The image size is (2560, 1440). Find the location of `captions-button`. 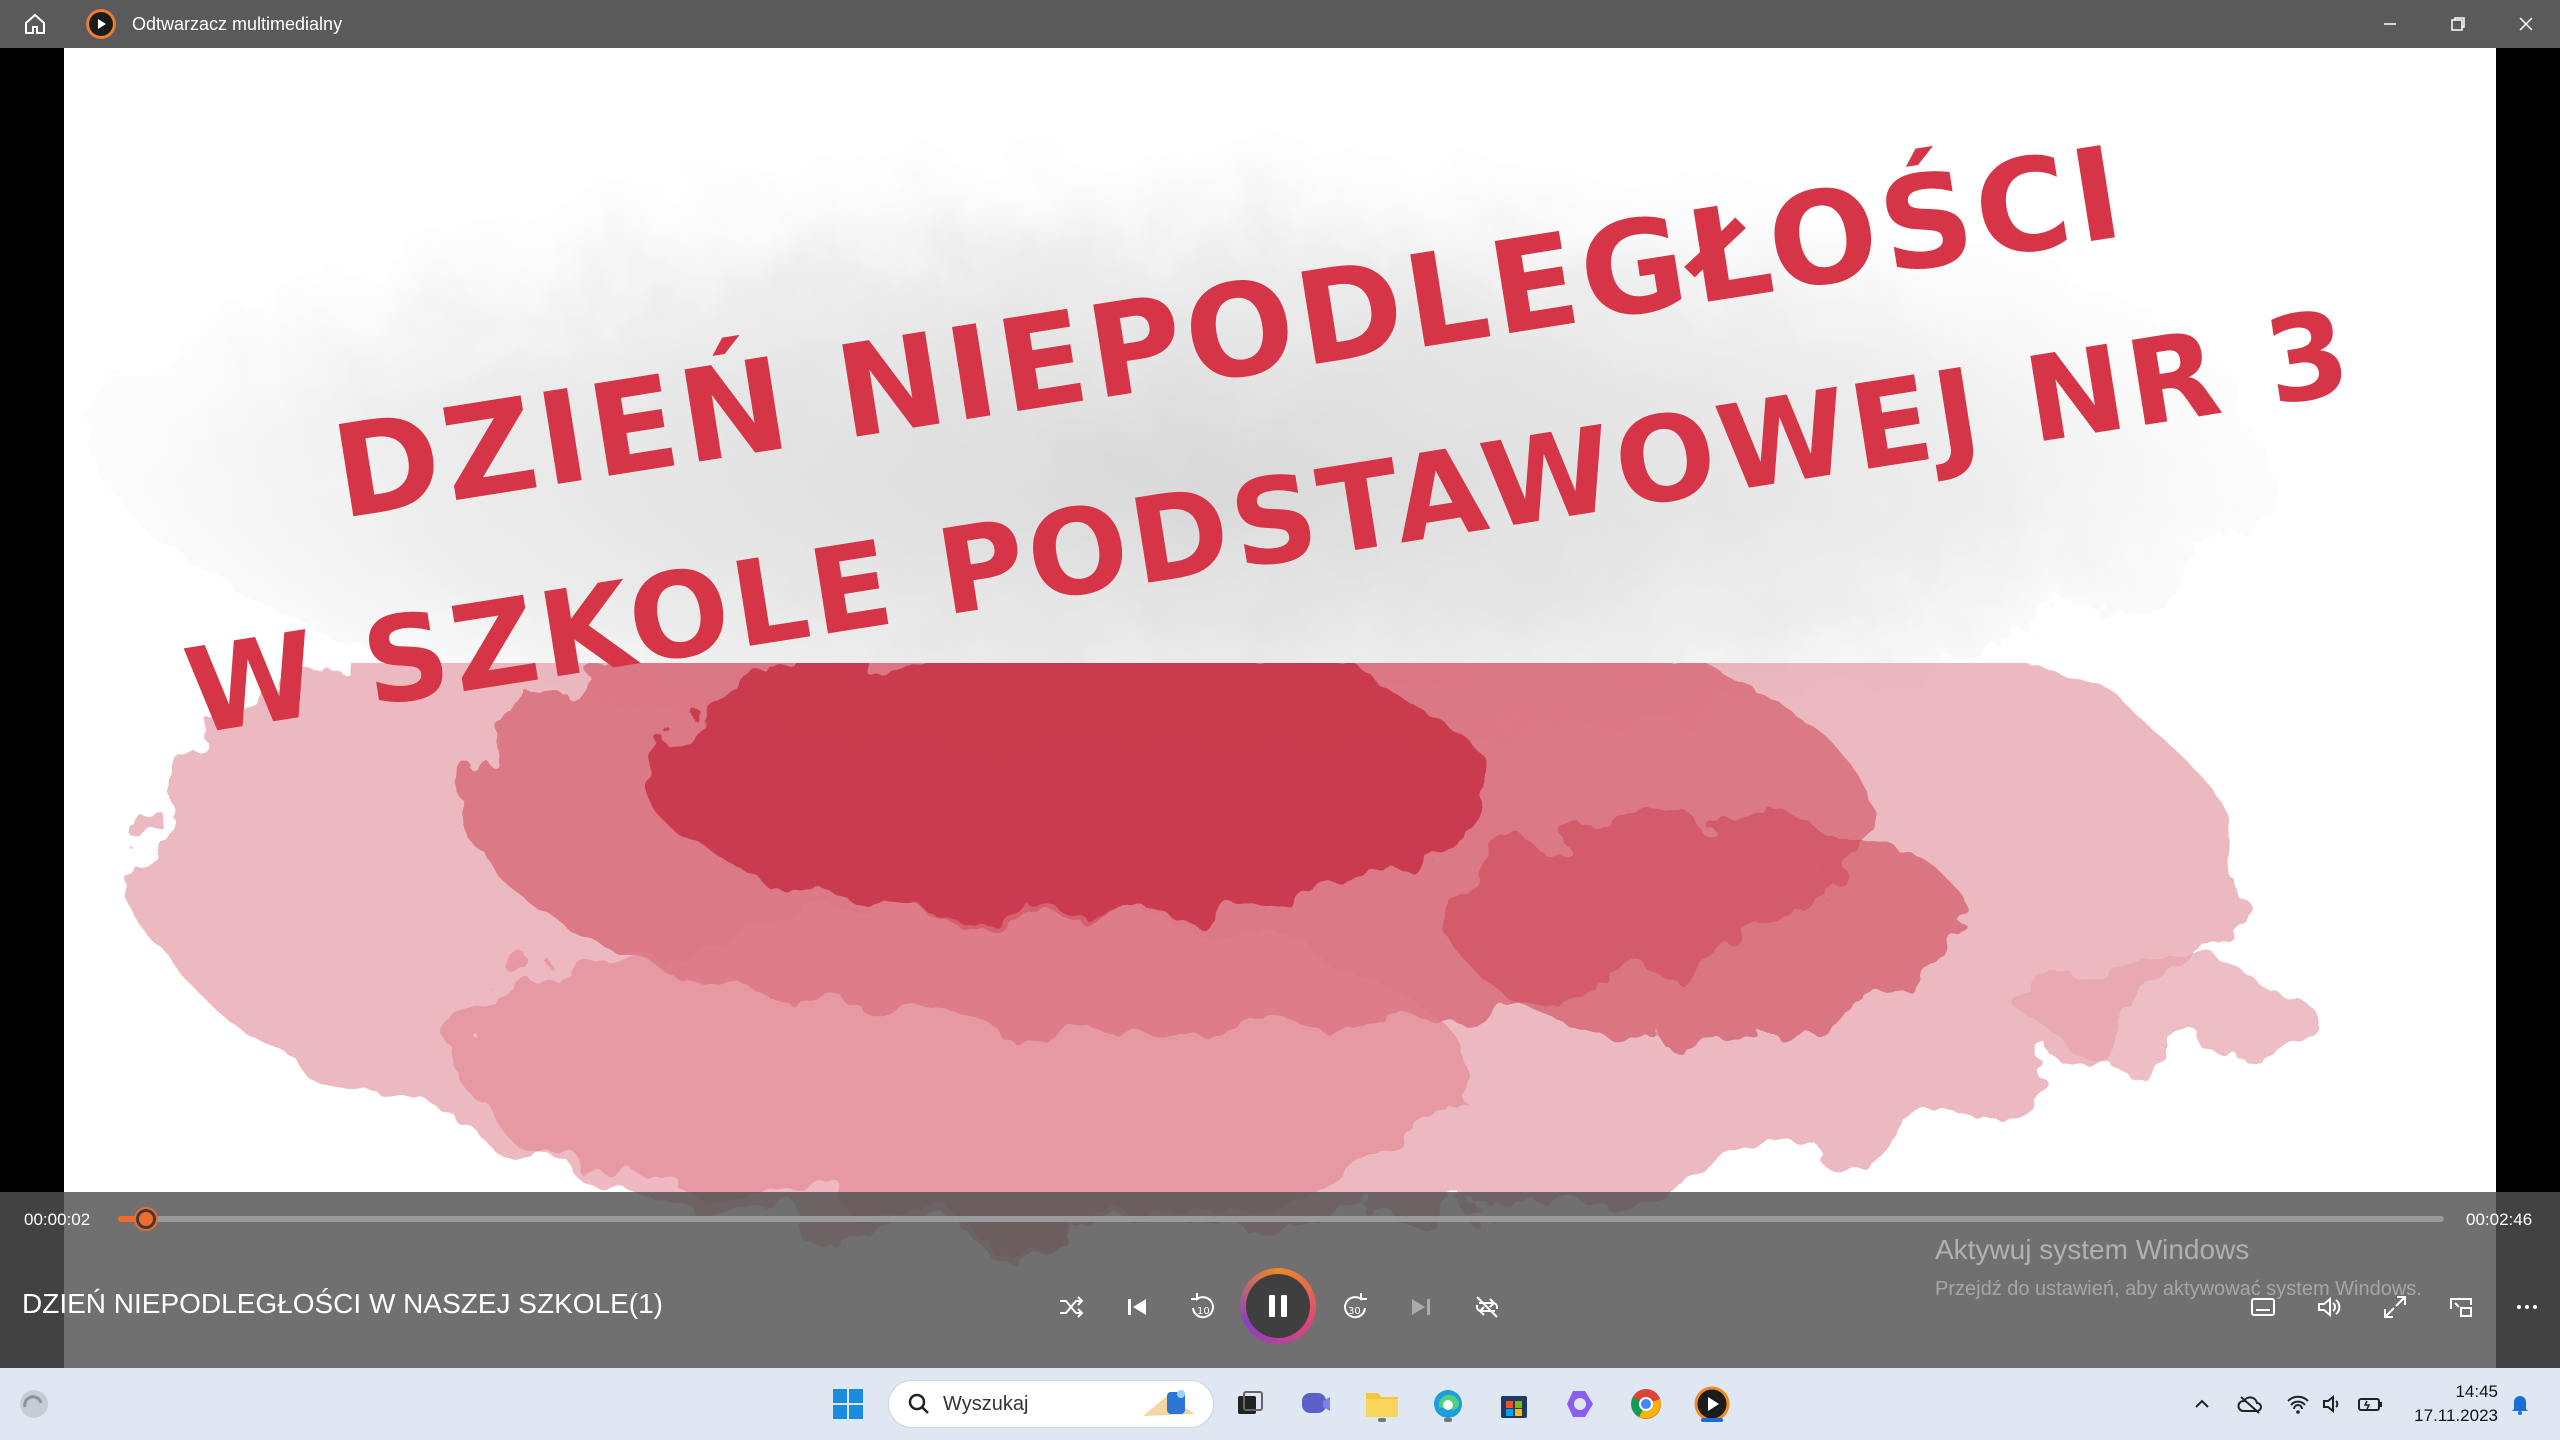

captions-button is located at coordinates (2263, 1307).